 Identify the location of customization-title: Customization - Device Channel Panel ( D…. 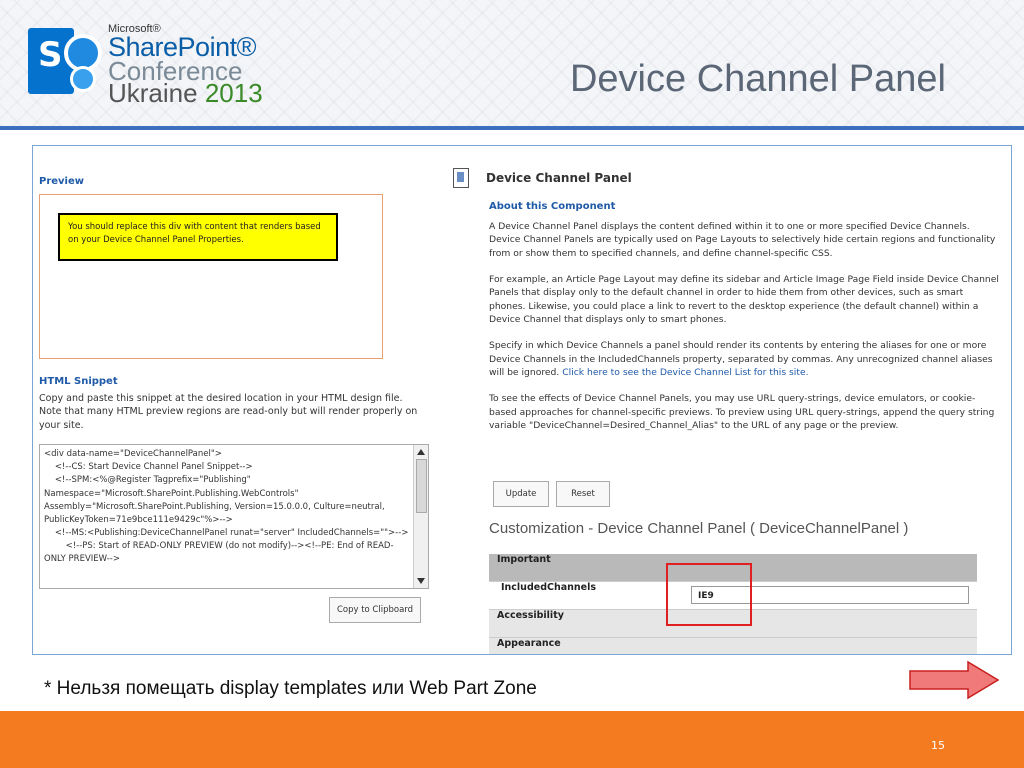
(699, 528).